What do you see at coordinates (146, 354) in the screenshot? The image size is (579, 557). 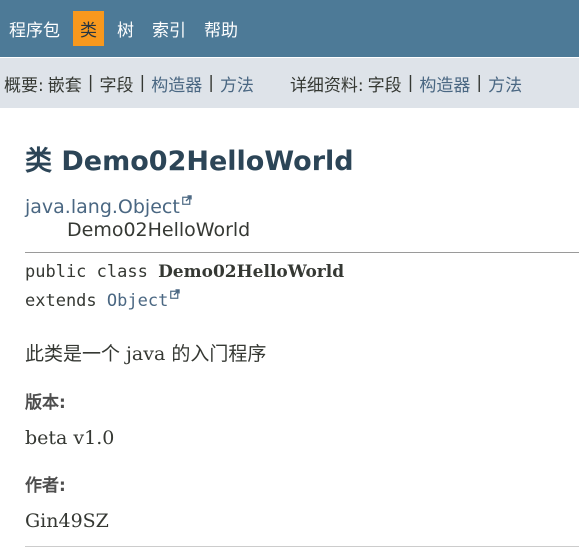 I see `class-description: 此类是一个 java 的入门程序` at bounding box center [146, 354].